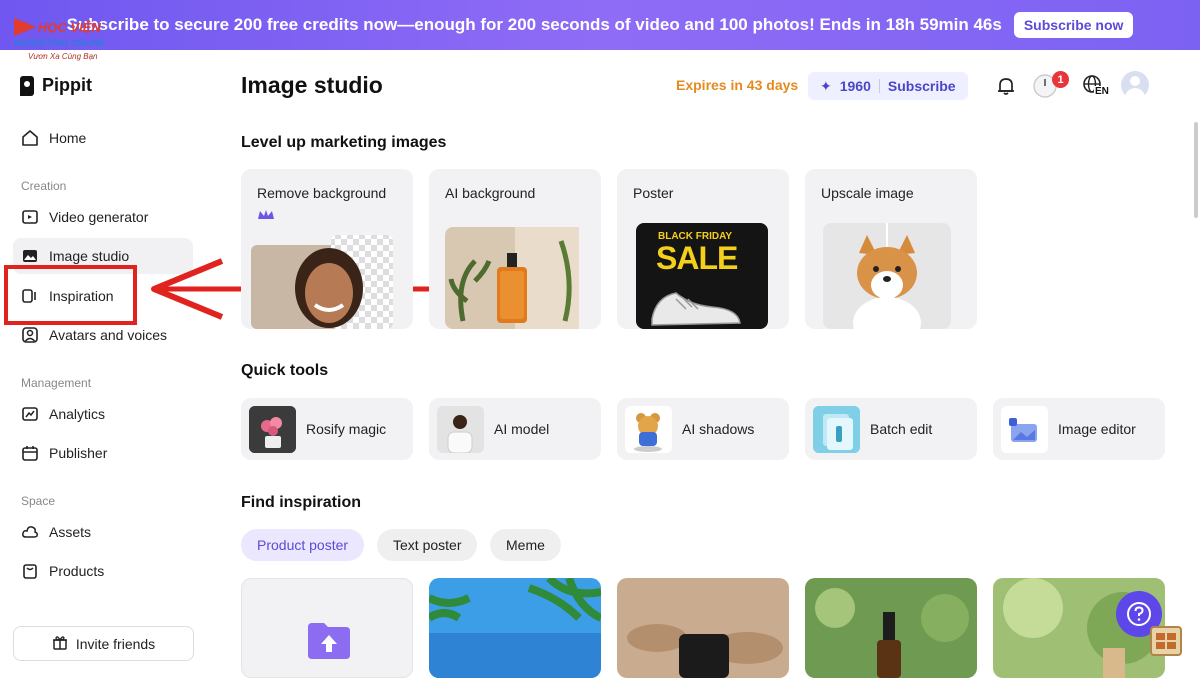 This screenshot has height=678, width=1200. What do you see at coordinates (285, 370) in the screenshot?
I see `quick-tools-title: Quick tools` at bounding box center [285, 370].